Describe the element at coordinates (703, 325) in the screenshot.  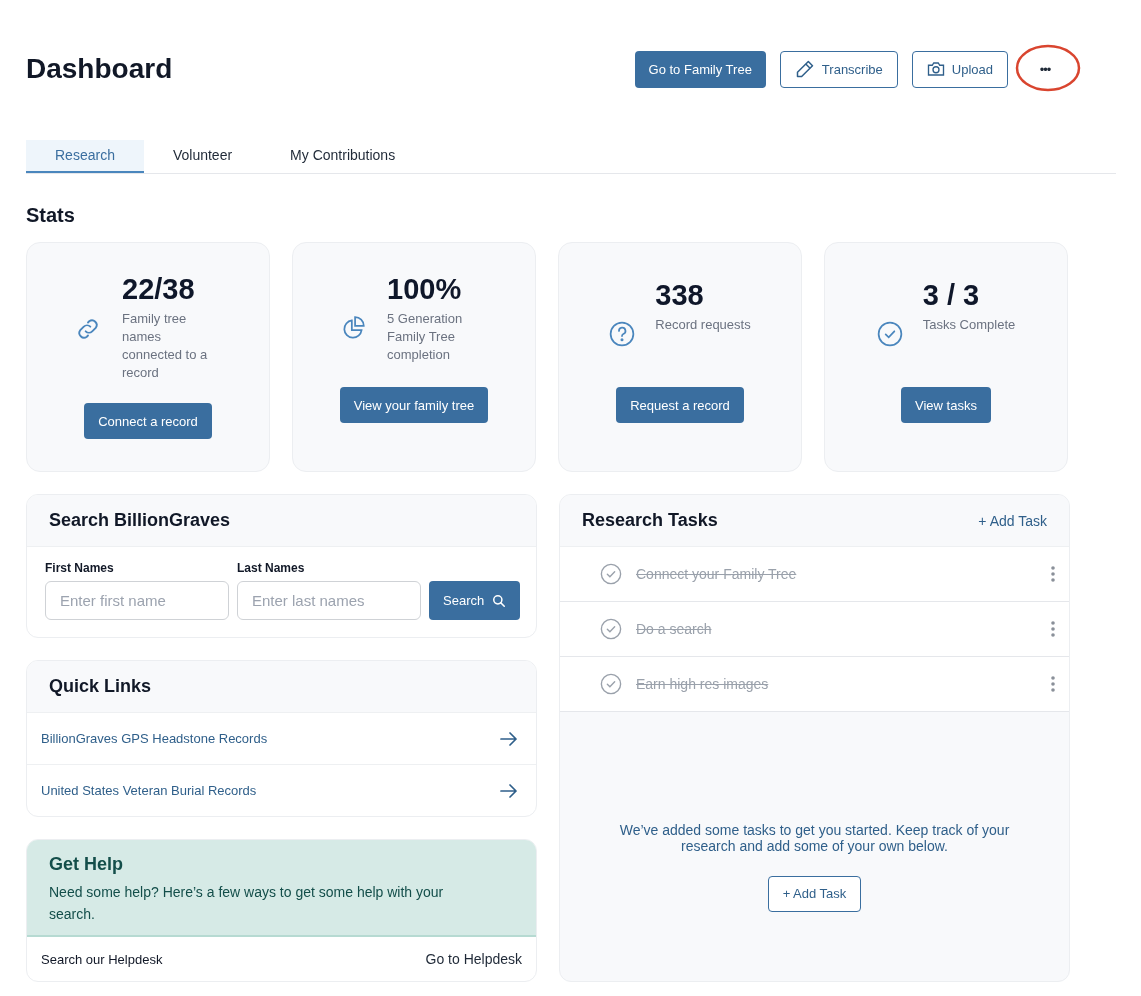
I see `stat-label: Record requests` at that location.